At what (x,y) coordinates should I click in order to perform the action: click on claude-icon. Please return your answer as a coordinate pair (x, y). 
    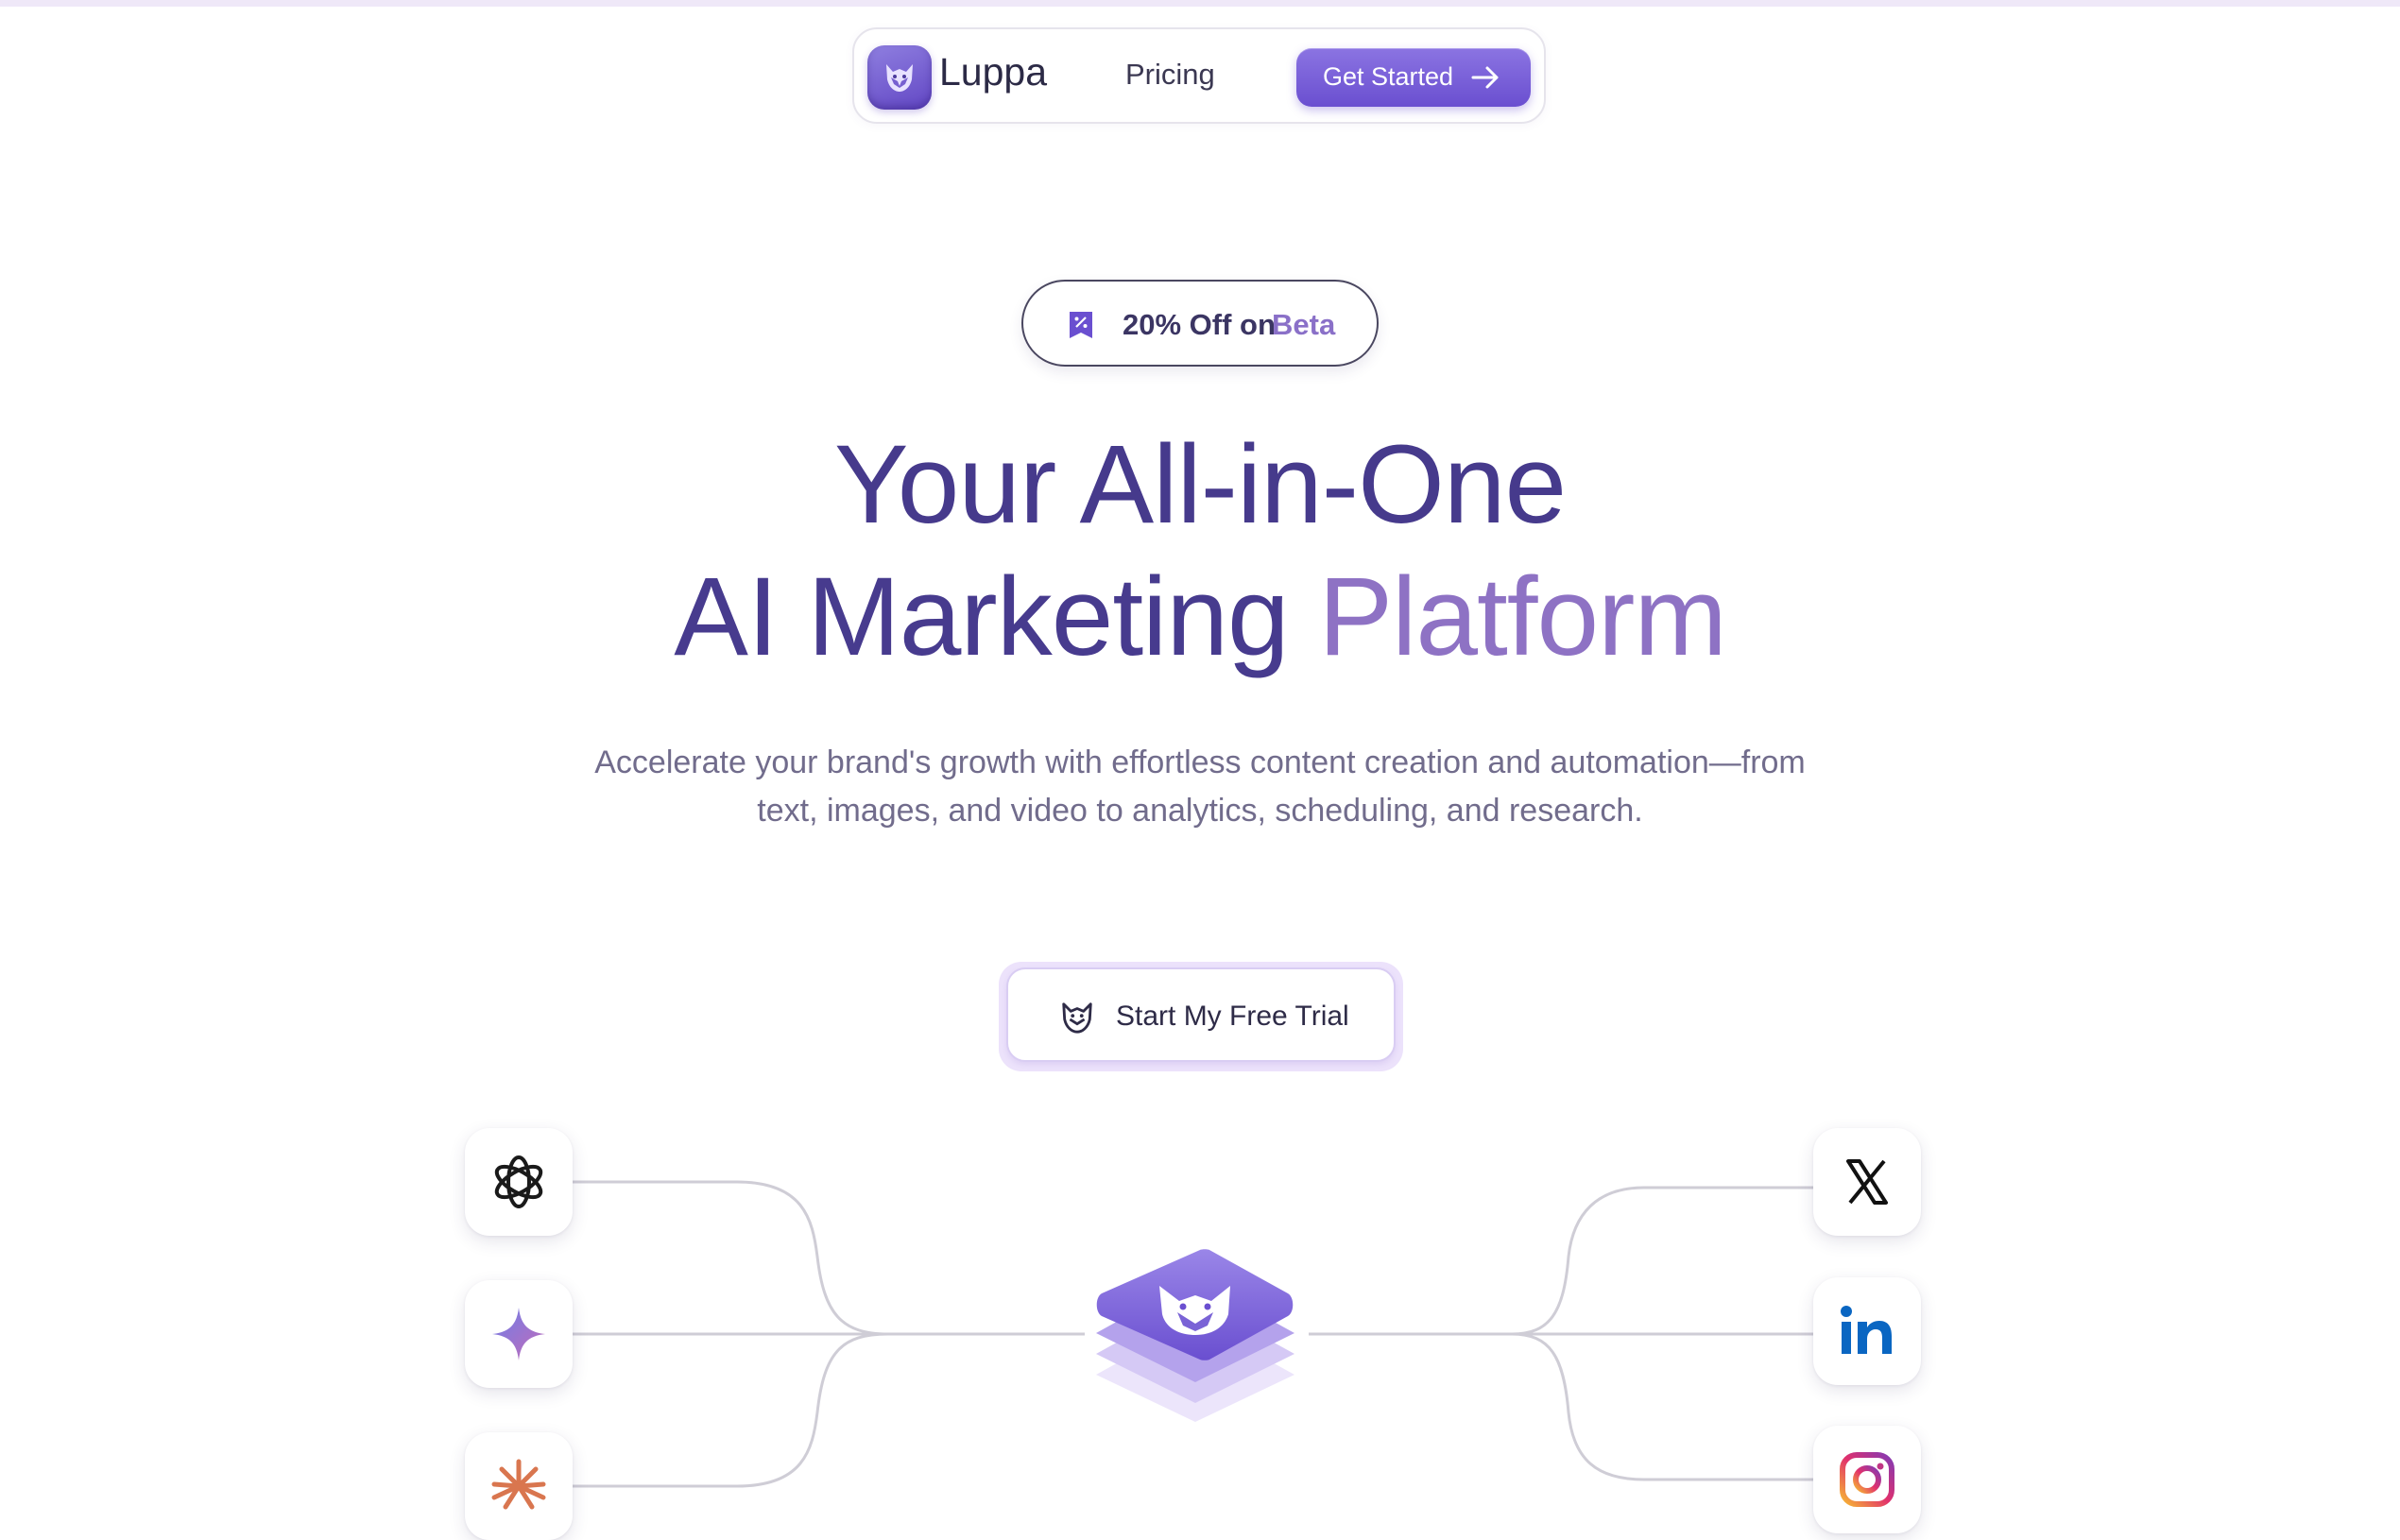
    Looking at the image, I should click on (518, 1484).